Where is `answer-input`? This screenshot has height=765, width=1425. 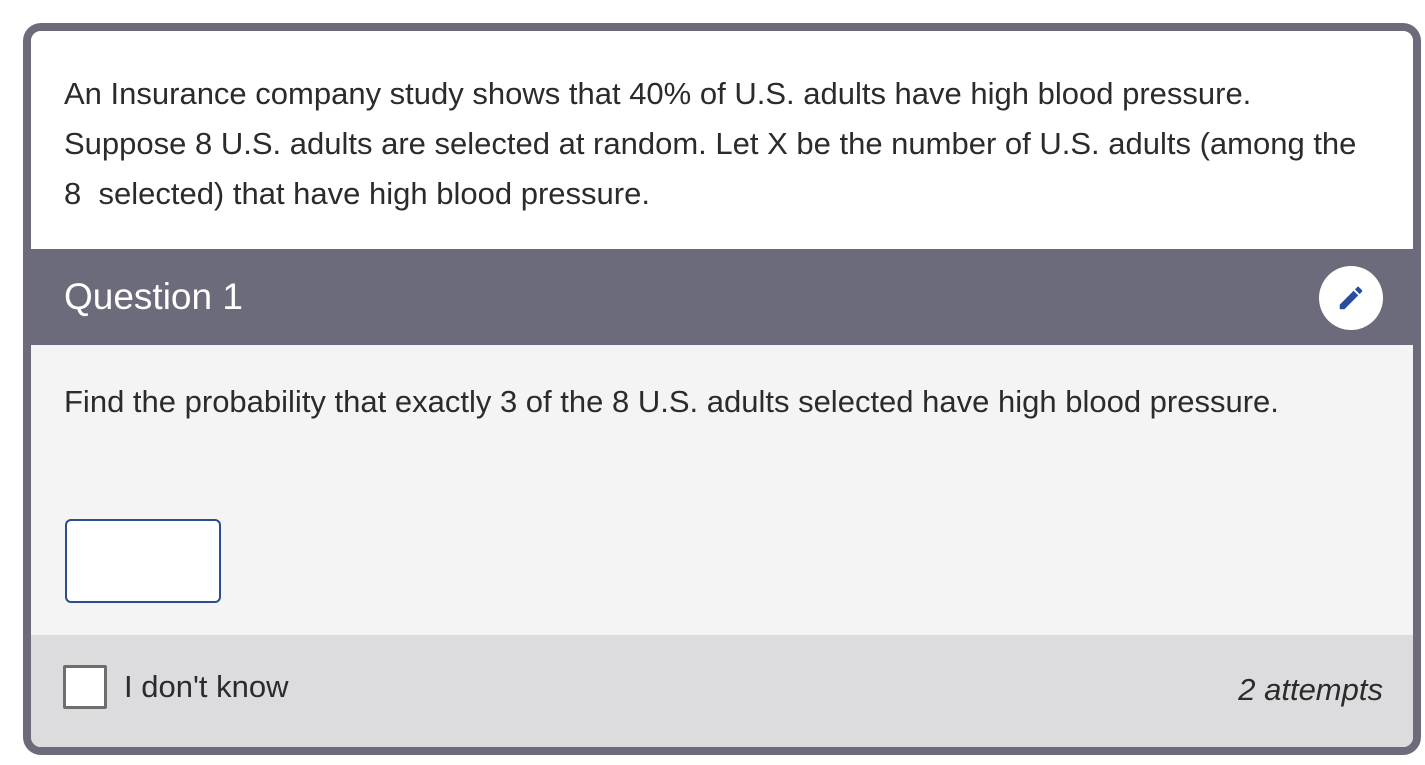
answer-input is located at coordinates (143, 561).